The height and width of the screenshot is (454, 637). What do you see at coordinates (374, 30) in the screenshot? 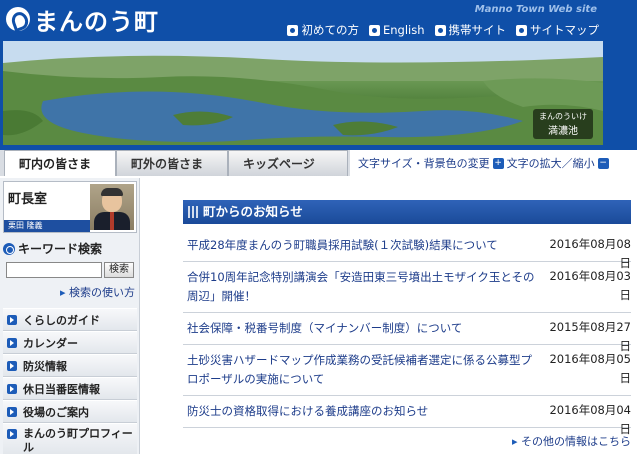
I see `english-icon` at bounding box center [374, 30].